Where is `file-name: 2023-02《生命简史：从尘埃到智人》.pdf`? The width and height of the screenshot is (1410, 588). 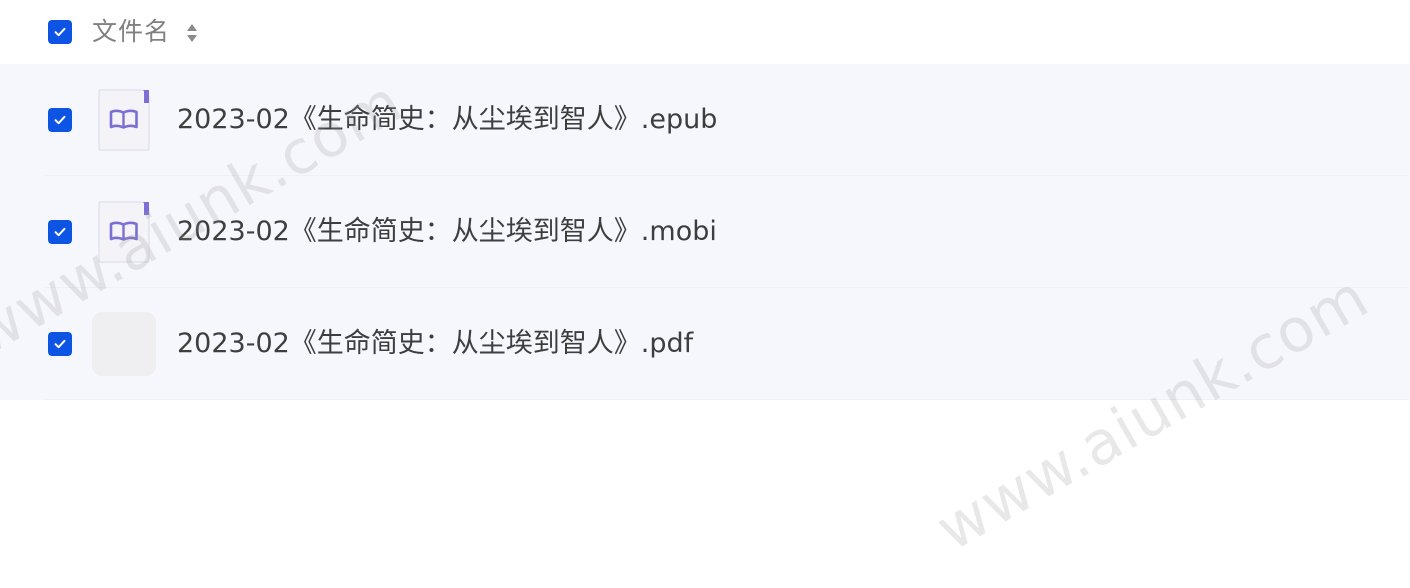 file-name: 2023-02《生命简史：从尘埃到智人》.pdf is located at coordinates (435, 344).